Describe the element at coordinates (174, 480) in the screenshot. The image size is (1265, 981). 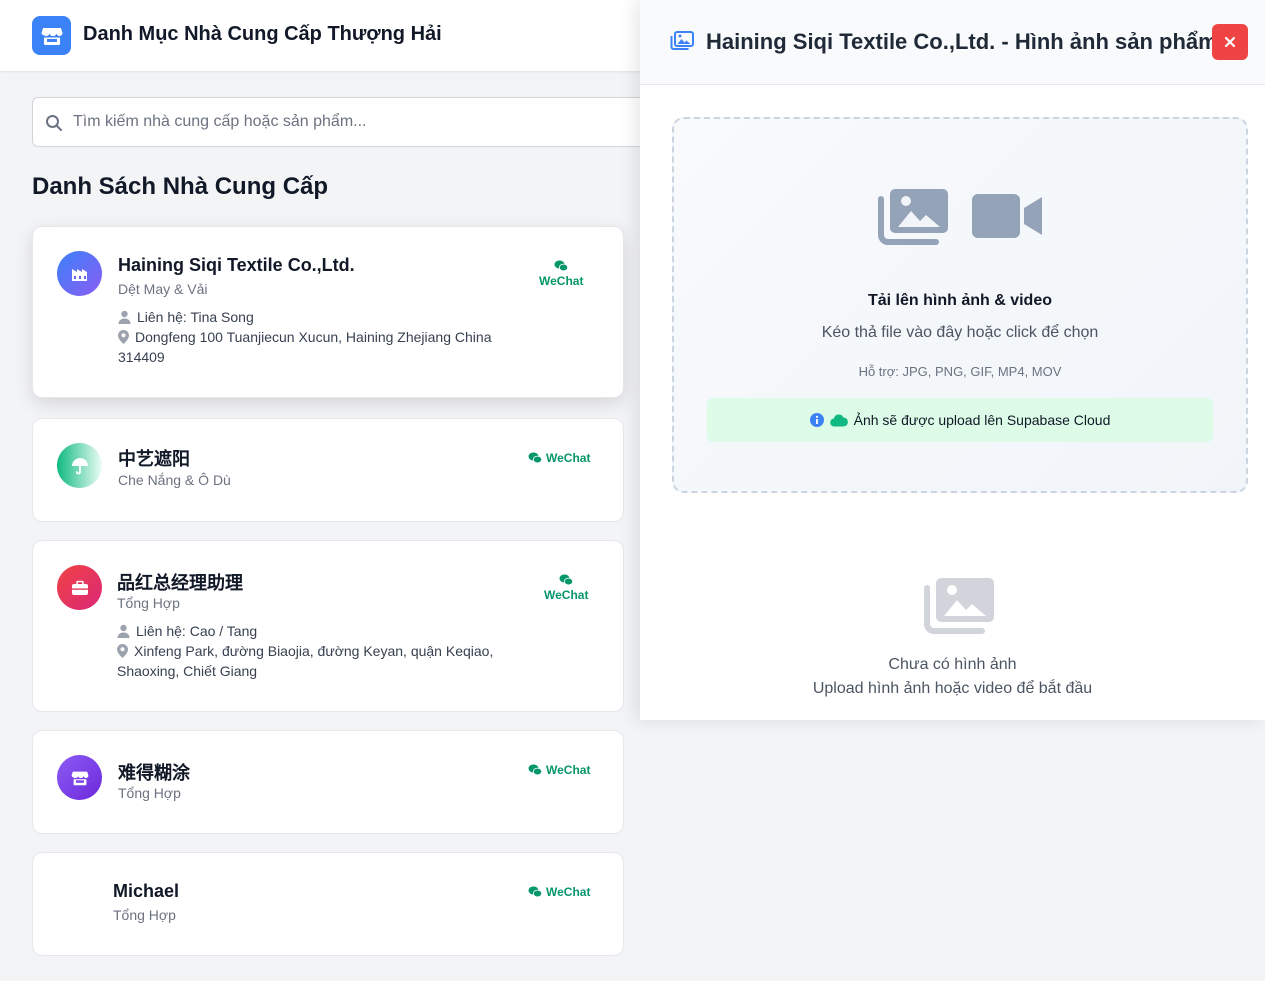
I see `supplier-category: Che Nắng & Ô Dù` at that location.